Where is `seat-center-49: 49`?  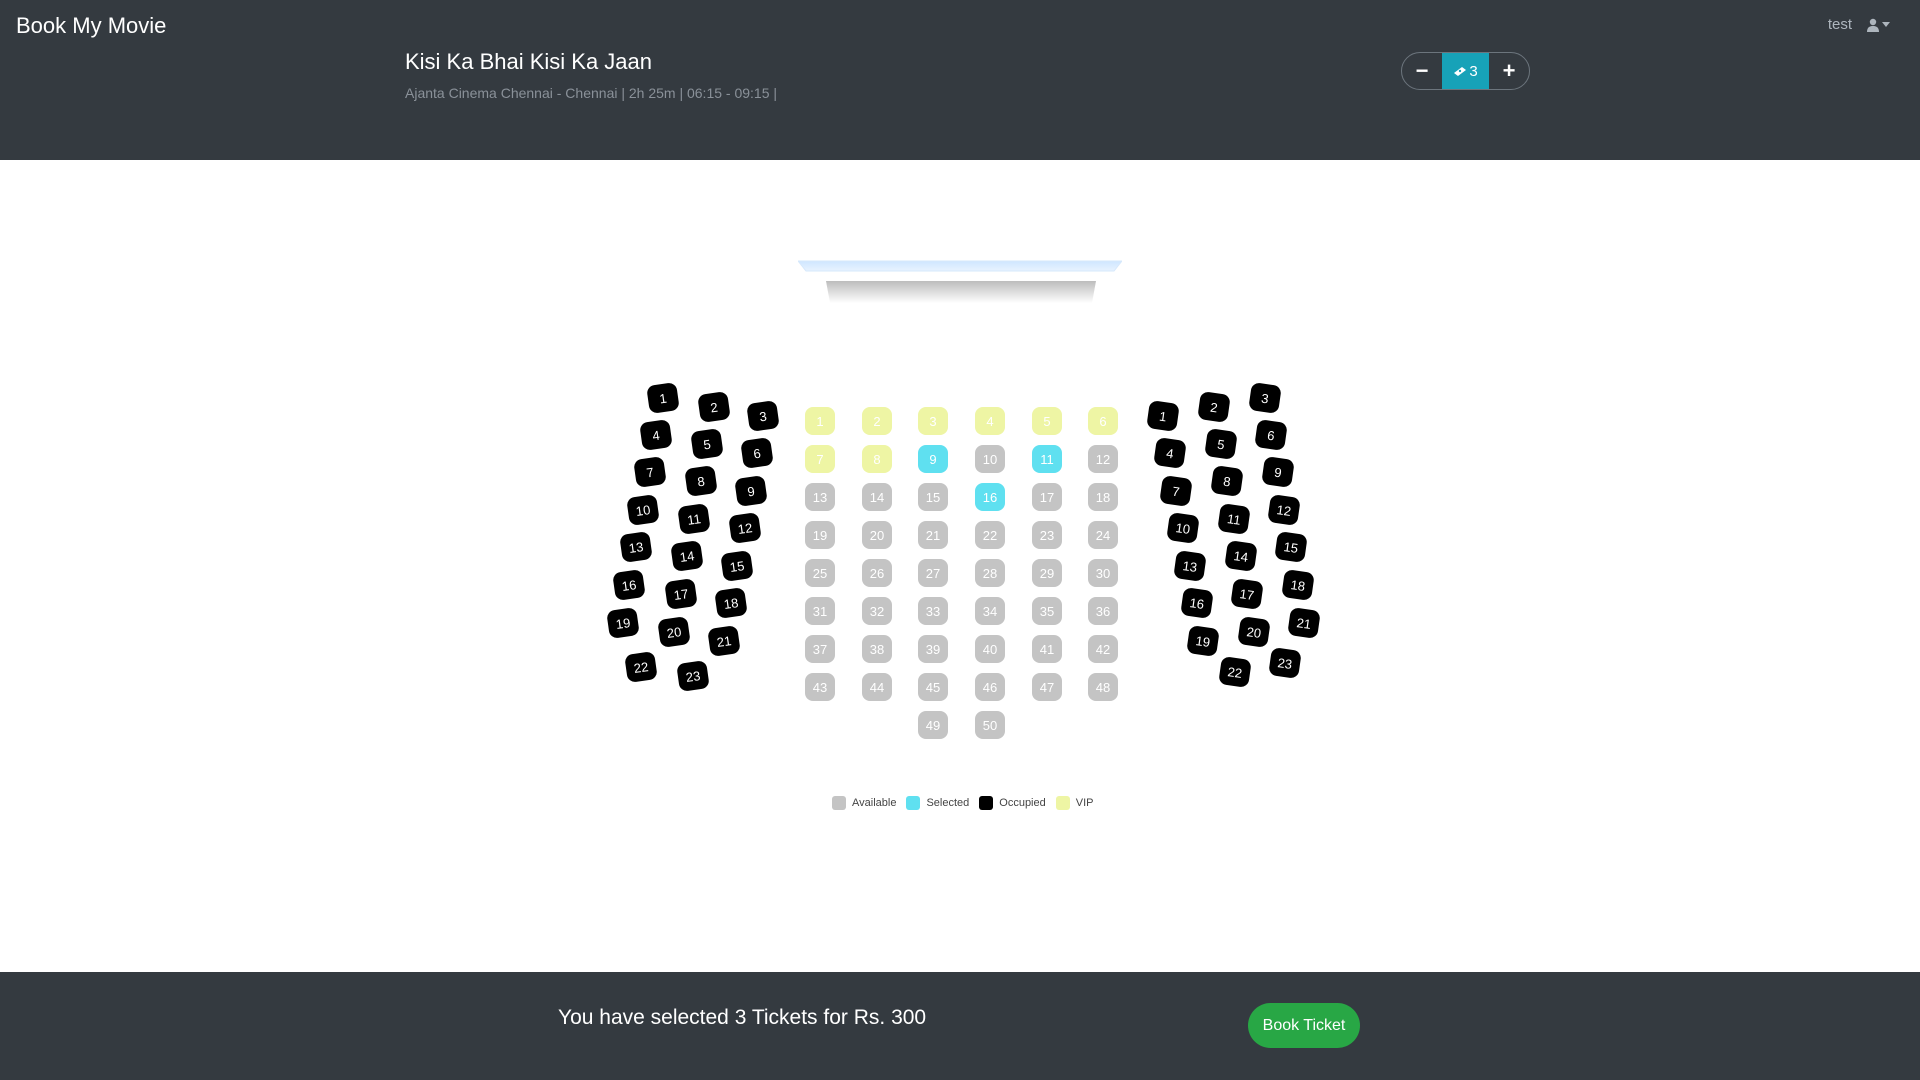 seat-center-49: 49 is located at coordinates (933, 725).